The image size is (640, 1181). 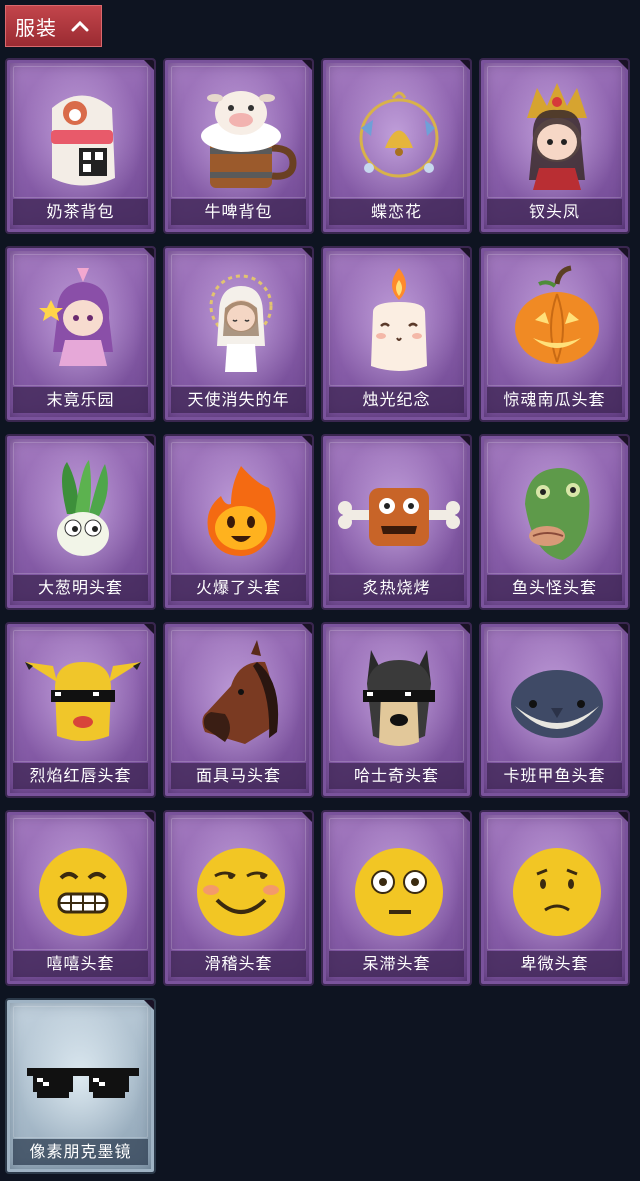 I want to click on fire-head-icon, so click(x=241, y=511).